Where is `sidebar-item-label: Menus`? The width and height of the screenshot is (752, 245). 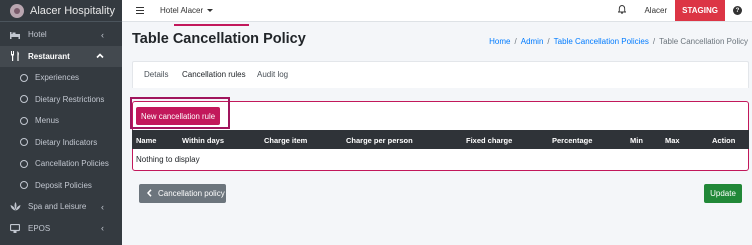
sidebar-item-label: Menus is located at coordinates (47, 121).